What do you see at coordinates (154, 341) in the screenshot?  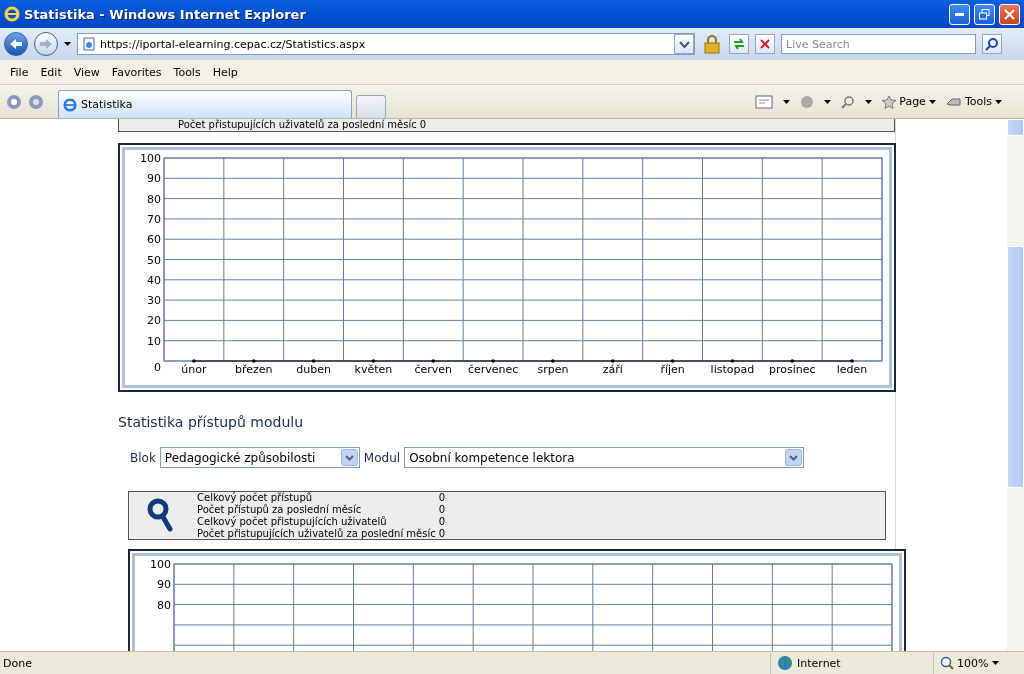 I see `axis-label: 10` at bounding box center [154, 341].